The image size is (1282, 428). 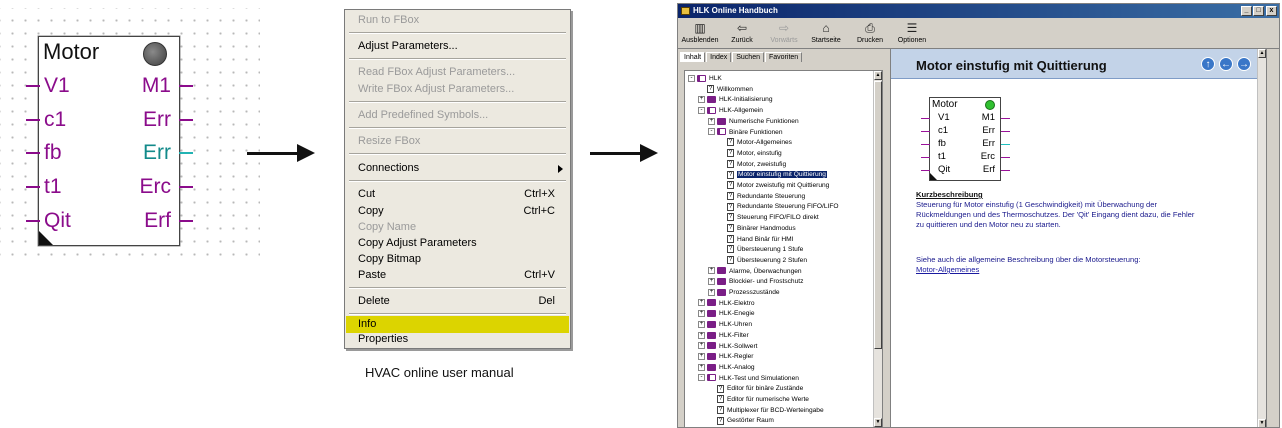 I want to click on back-icon: ←, so click(x=1226, y=64).